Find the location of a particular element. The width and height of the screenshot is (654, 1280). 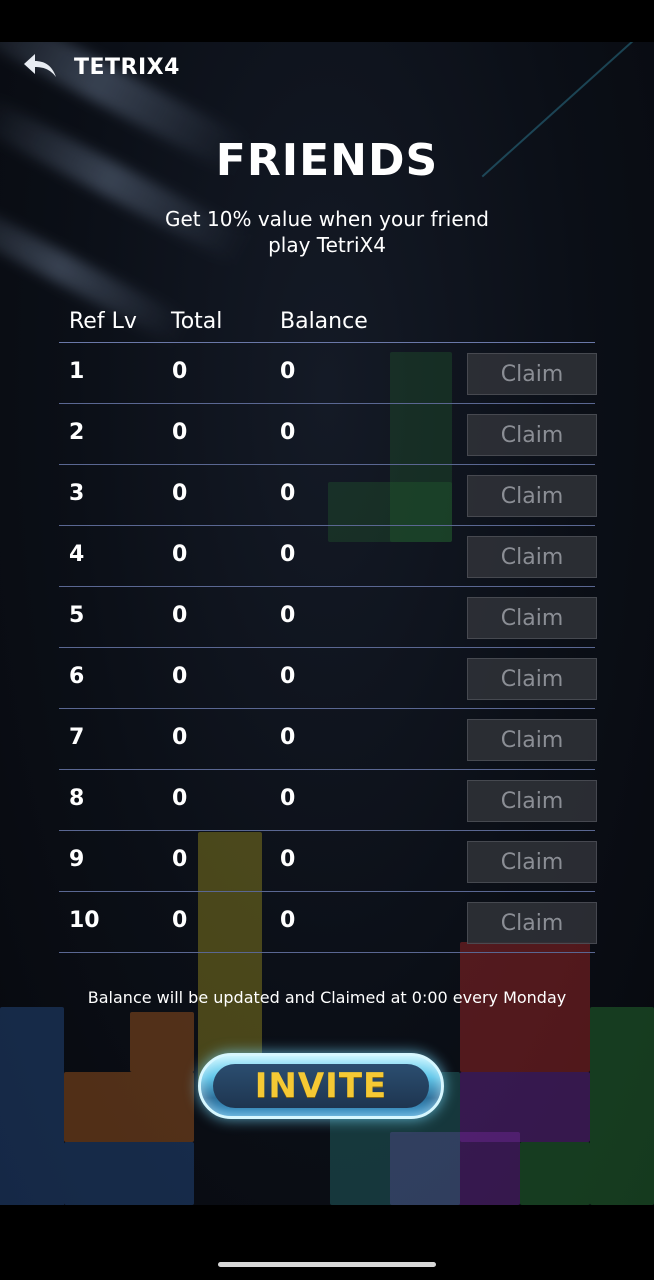

navigation-bar is located at coordinates (327, 1242).